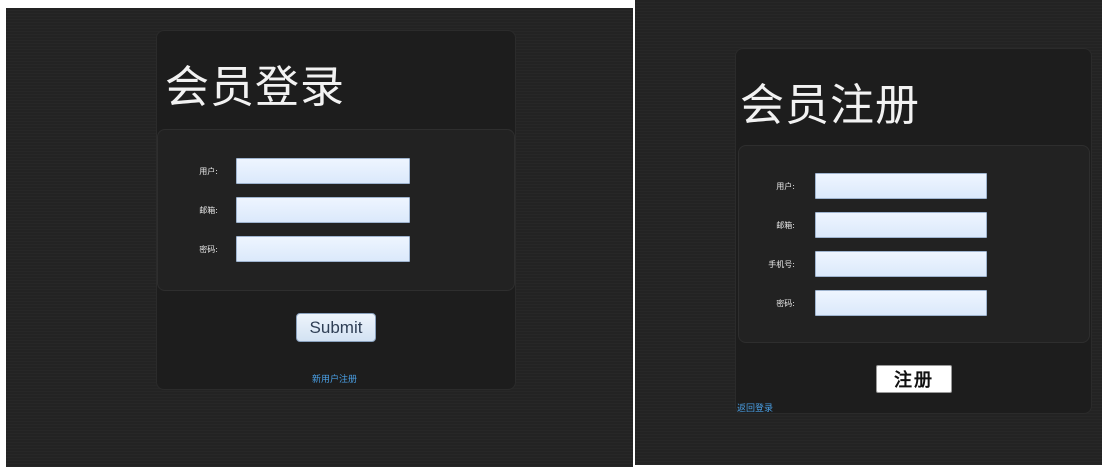 Image resolution: width=1102 pixels, height=467 pixels. I want to click on register-email-label: 邮箱:, so click(785, 225).